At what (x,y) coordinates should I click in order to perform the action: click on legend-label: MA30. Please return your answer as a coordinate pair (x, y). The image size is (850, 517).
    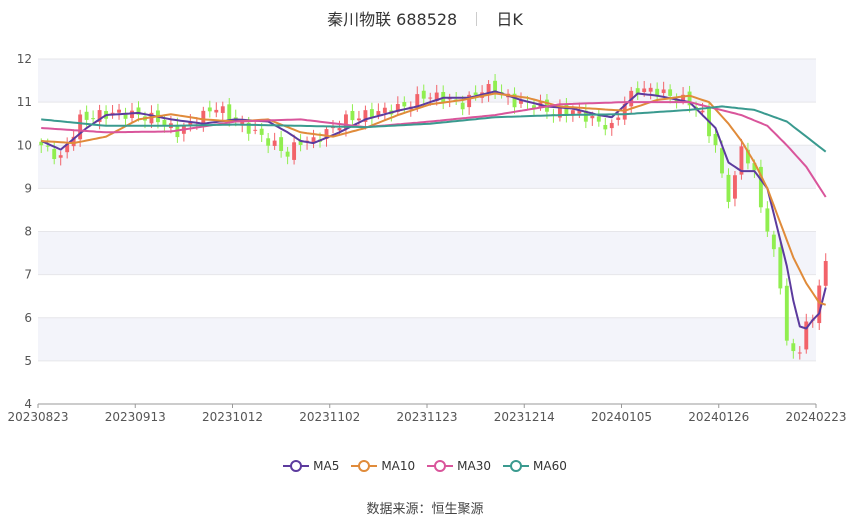
    Looking at the image, I should click on (474, 466).